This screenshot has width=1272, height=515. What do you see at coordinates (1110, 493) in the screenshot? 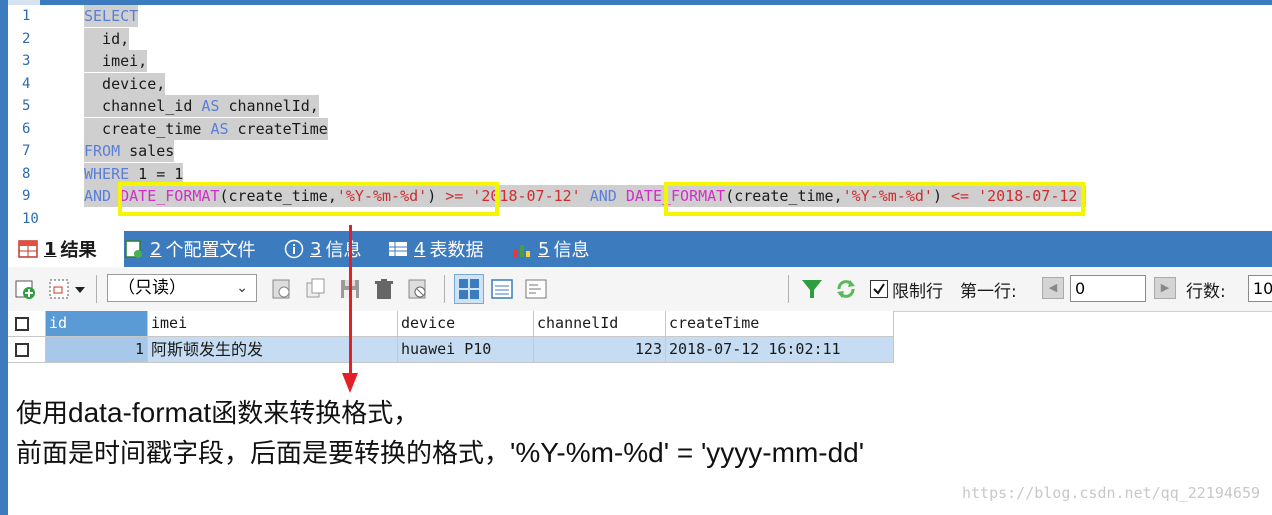
I see `watermark: https://blog.csdn.net/qq_22194659` at bounding box center [1110, 493].